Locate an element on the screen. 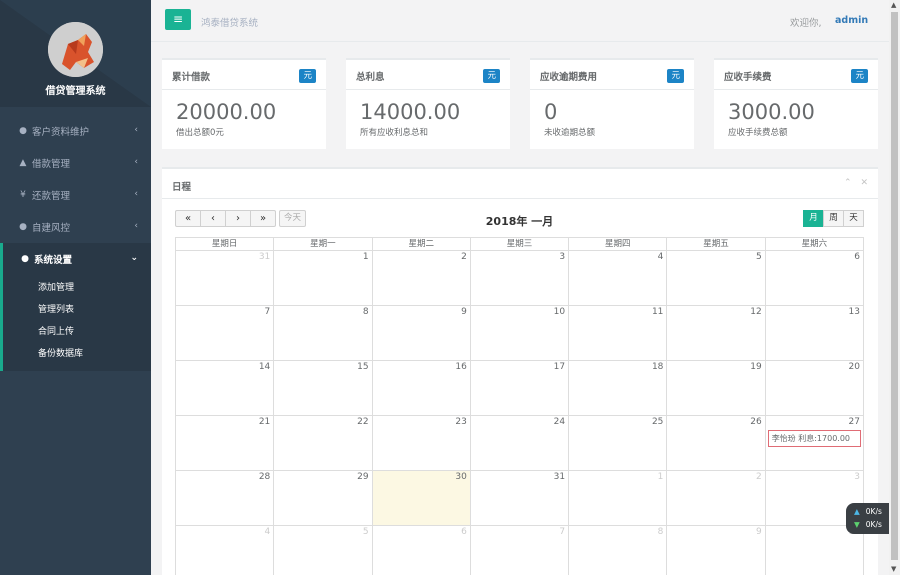 The width and height of the screenshot is (900, 575). avatar is located at coordinates (75, 49).